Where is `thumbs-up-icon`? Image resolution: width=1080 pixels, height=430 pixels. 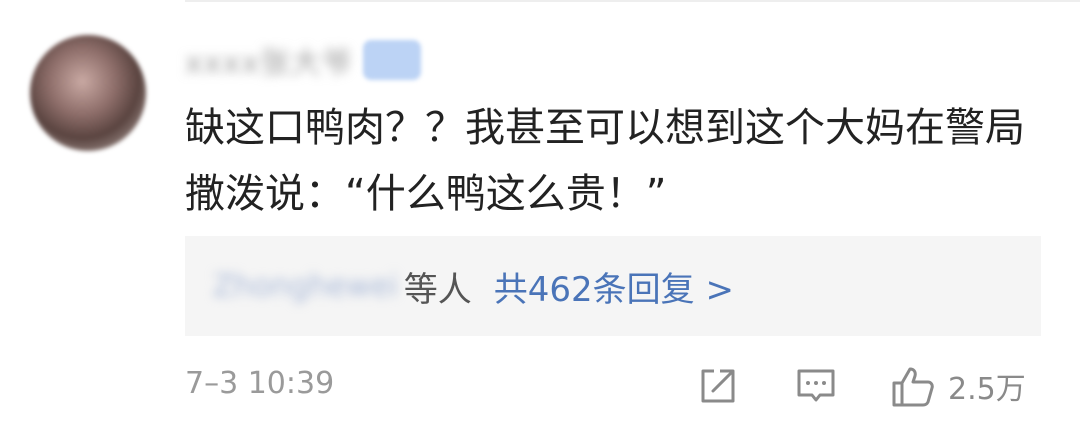
thumbs-up-icon is located at coordinates (913, 387).